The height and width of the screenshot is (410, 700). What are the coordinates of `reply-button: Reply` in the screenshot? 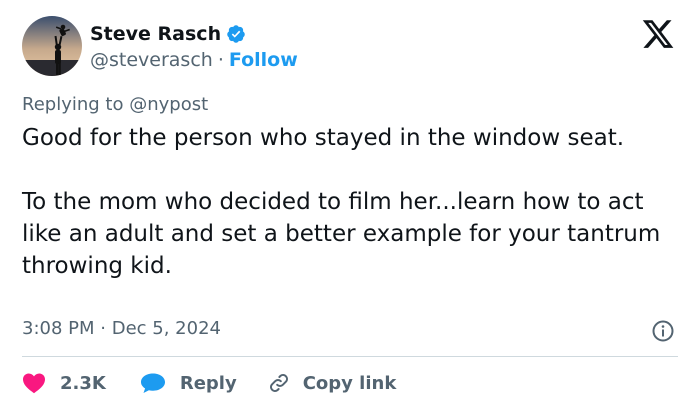 It's located at (188, 383).